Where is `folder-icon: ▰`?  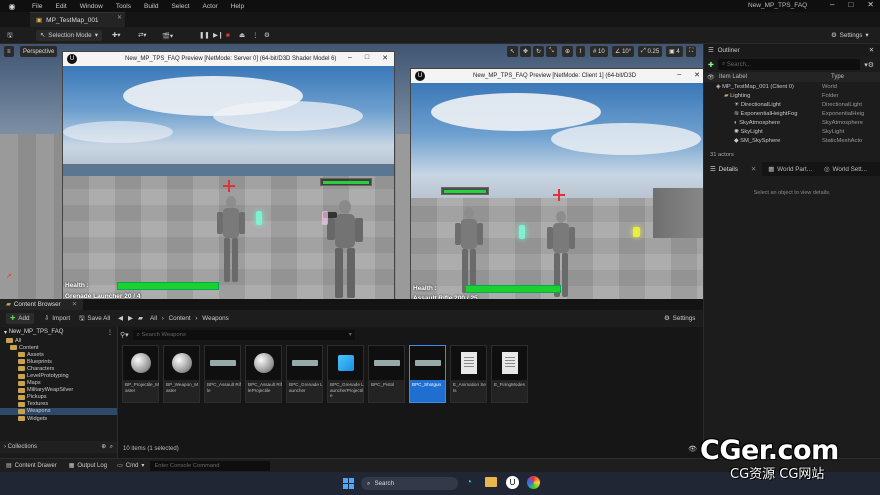
folder-icon: ▰ is located at coordinates (140, 318).